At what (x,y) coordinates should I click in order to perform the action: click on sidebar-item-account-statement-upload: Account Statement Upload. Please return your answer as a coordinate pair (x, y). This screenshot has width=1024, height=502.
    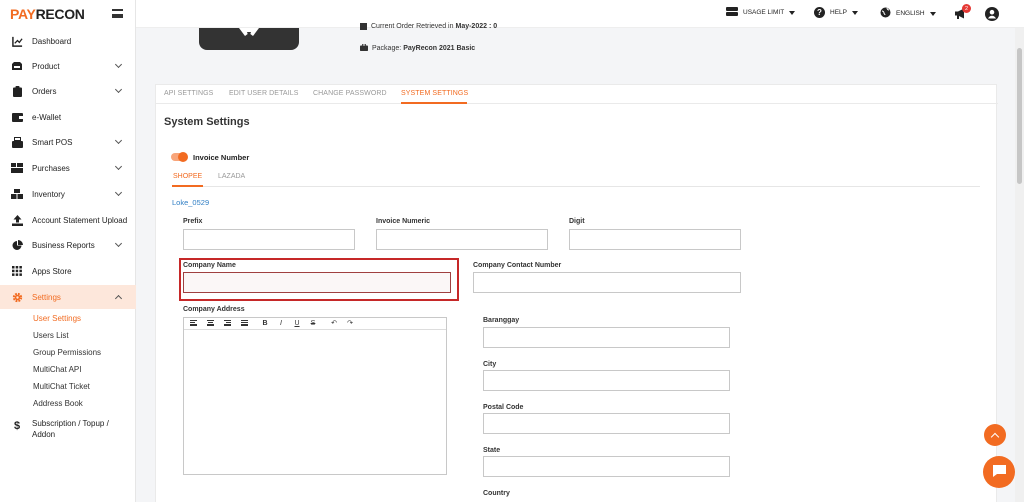
    Looking at the image, I should click on (68, 220).